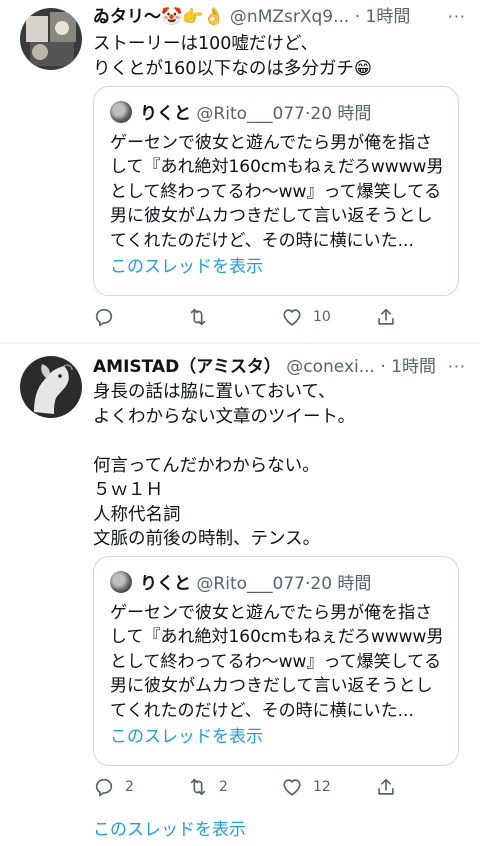  I want to click on tweet-actions: 2 2 12, so click(253, 787).